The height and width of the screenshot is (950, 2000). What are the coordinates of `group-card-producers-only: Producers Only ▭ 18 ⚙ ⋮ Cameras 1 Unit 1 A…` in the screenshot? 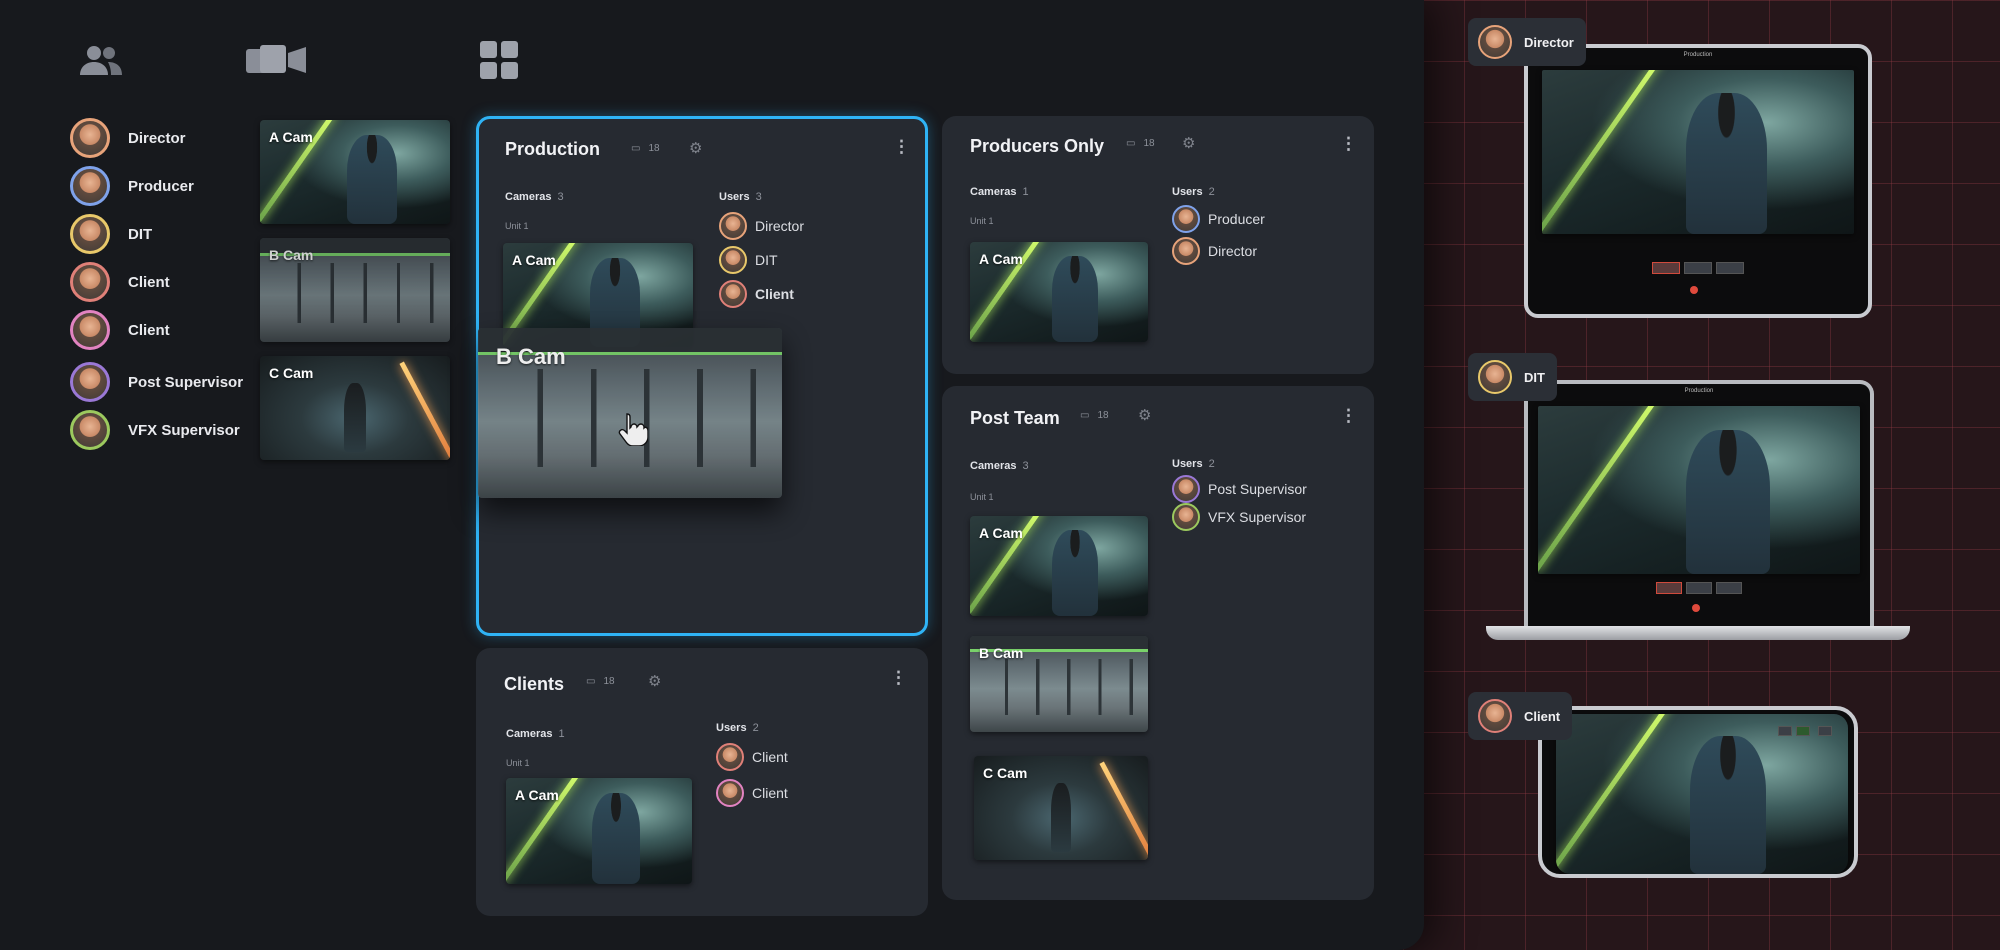 It's located at (1158, 245).